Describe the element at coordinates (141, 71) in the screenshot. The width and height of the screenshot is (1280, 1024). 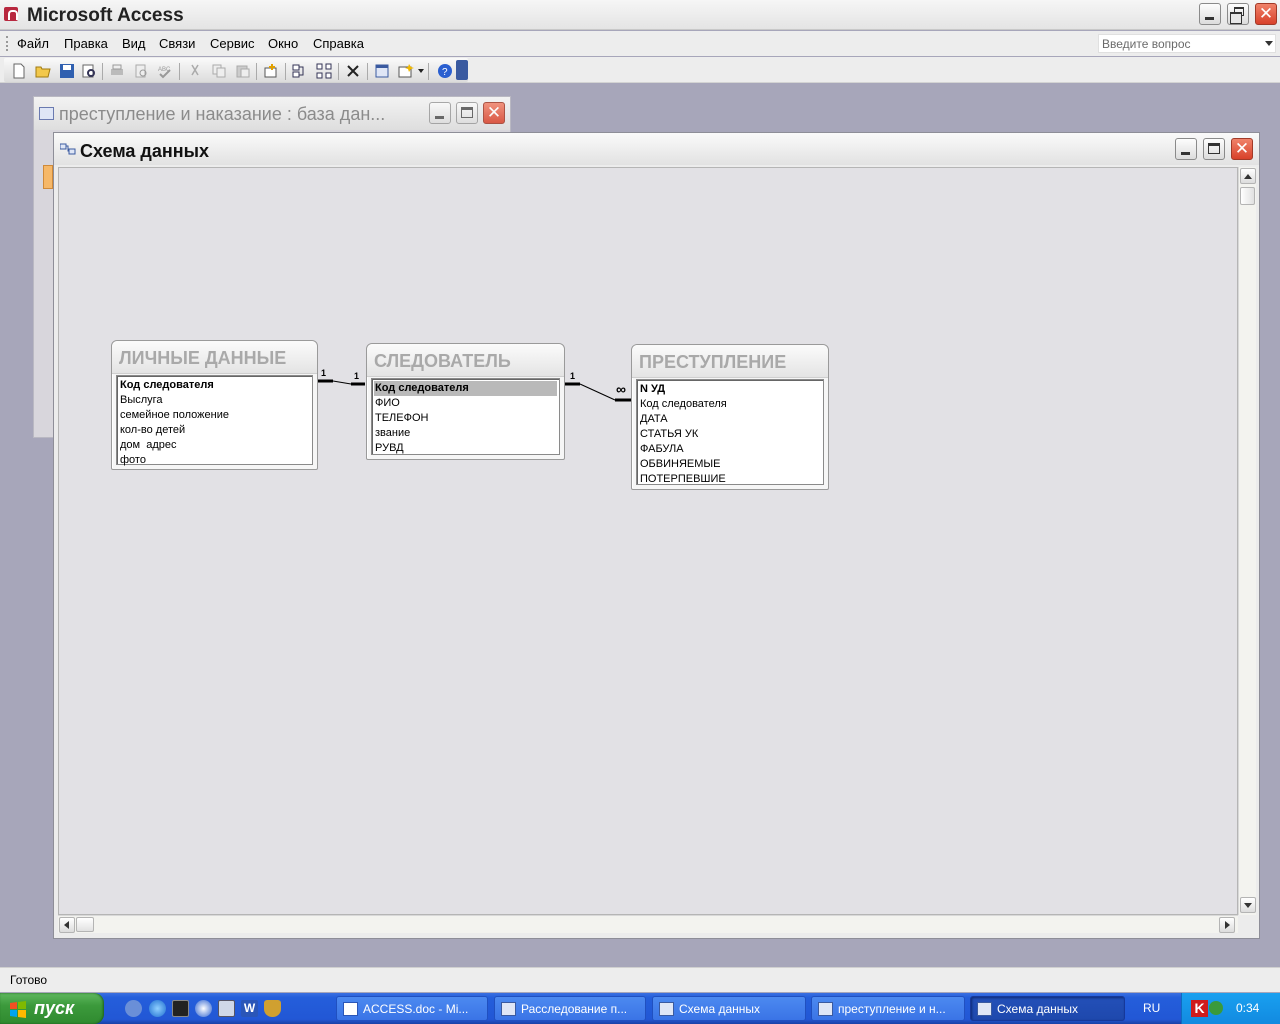
I see `print-preview-icon` at that location.